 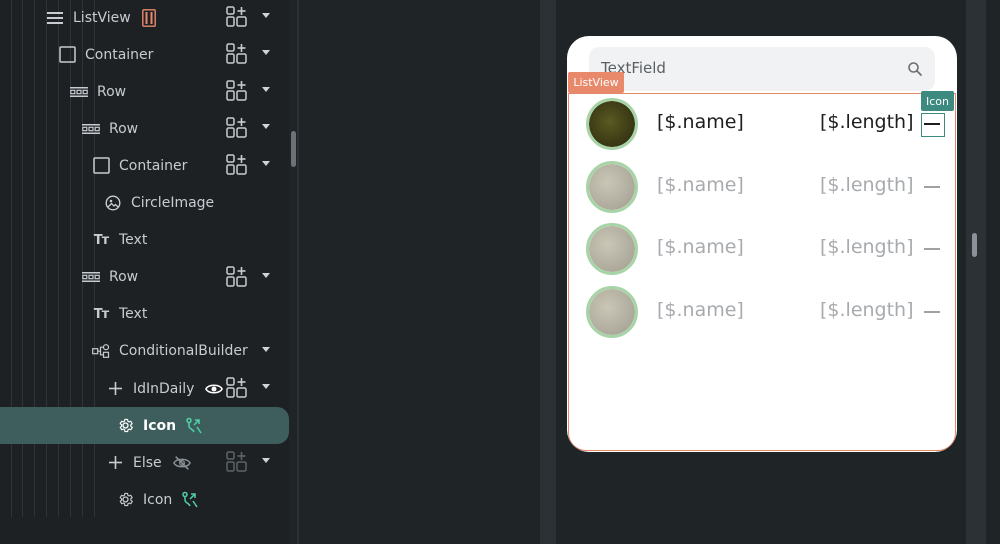 I want to click on tree-item-conditionalbuilder: ConditionalBuilder, so click(x=144, y=351).